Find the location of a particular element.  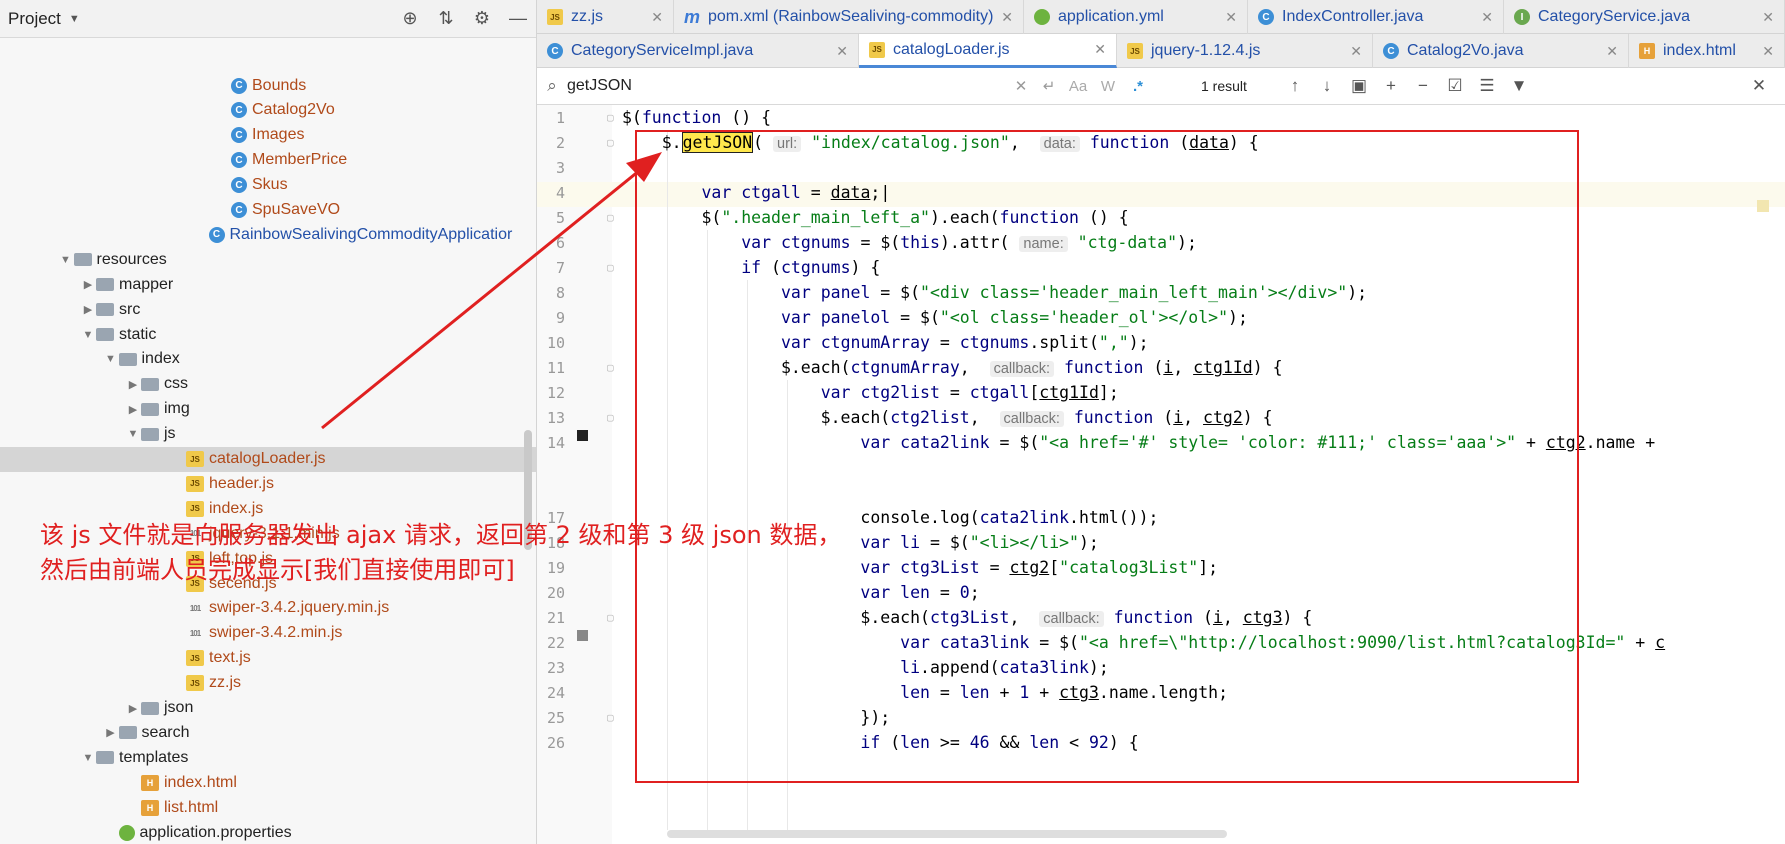

minified-file-icon: 101 is located at coordinates (195, 608).